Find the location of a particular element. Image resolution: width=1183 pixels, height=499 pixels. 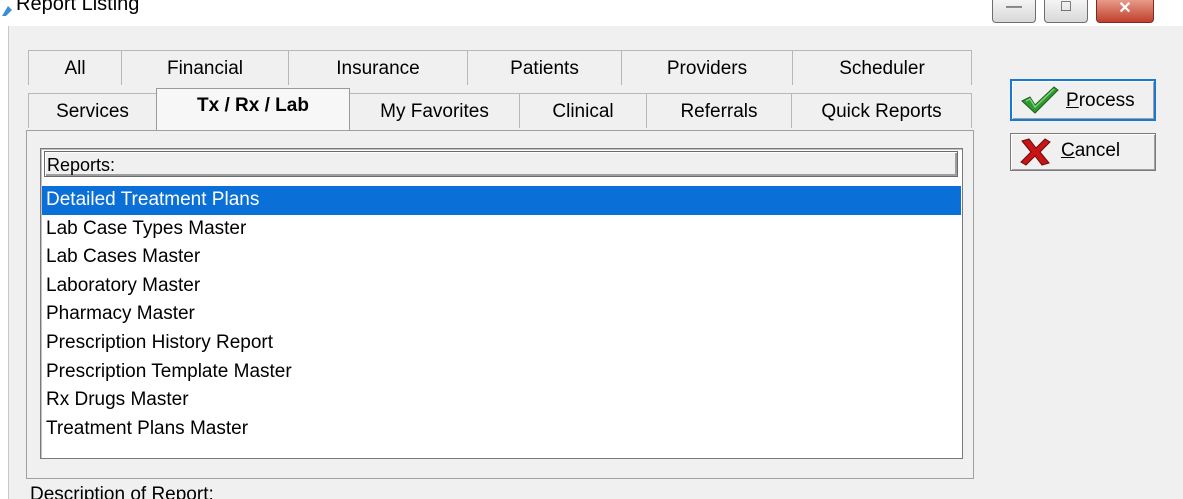

list-item-treatment-plans-master: Treatment Plans Master is located at coordinates (501, 429).